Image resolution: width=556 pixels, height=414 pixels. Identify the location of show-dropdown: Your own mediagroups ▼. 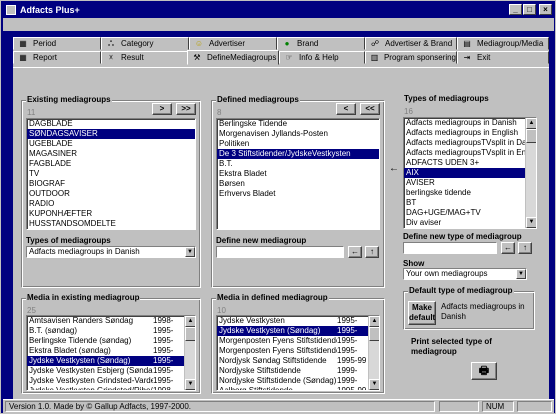
(465, 274).